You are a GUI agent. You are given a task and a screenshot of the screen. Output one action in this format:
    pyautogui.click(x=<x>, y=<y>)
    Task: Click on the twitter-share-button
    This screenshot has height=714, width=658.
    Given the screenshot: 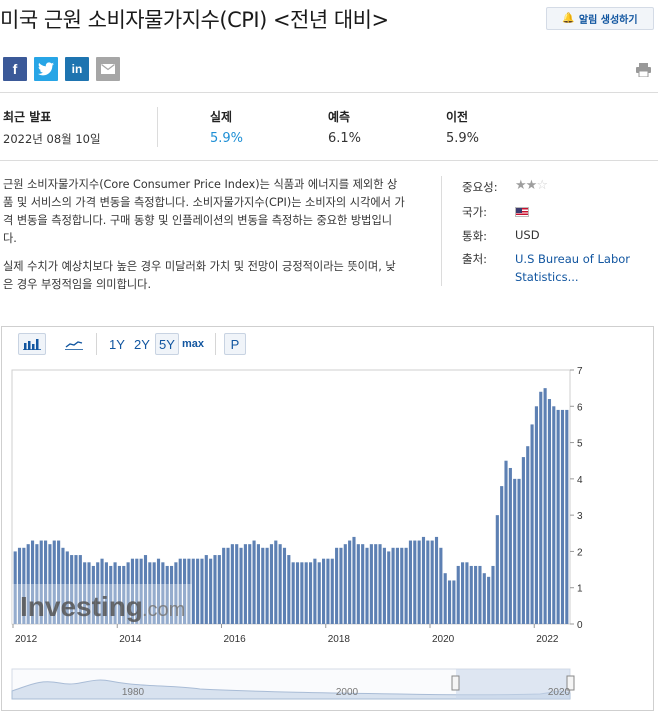 What is the action you would take?
    pyautogui.click(x=46, y=69)
    